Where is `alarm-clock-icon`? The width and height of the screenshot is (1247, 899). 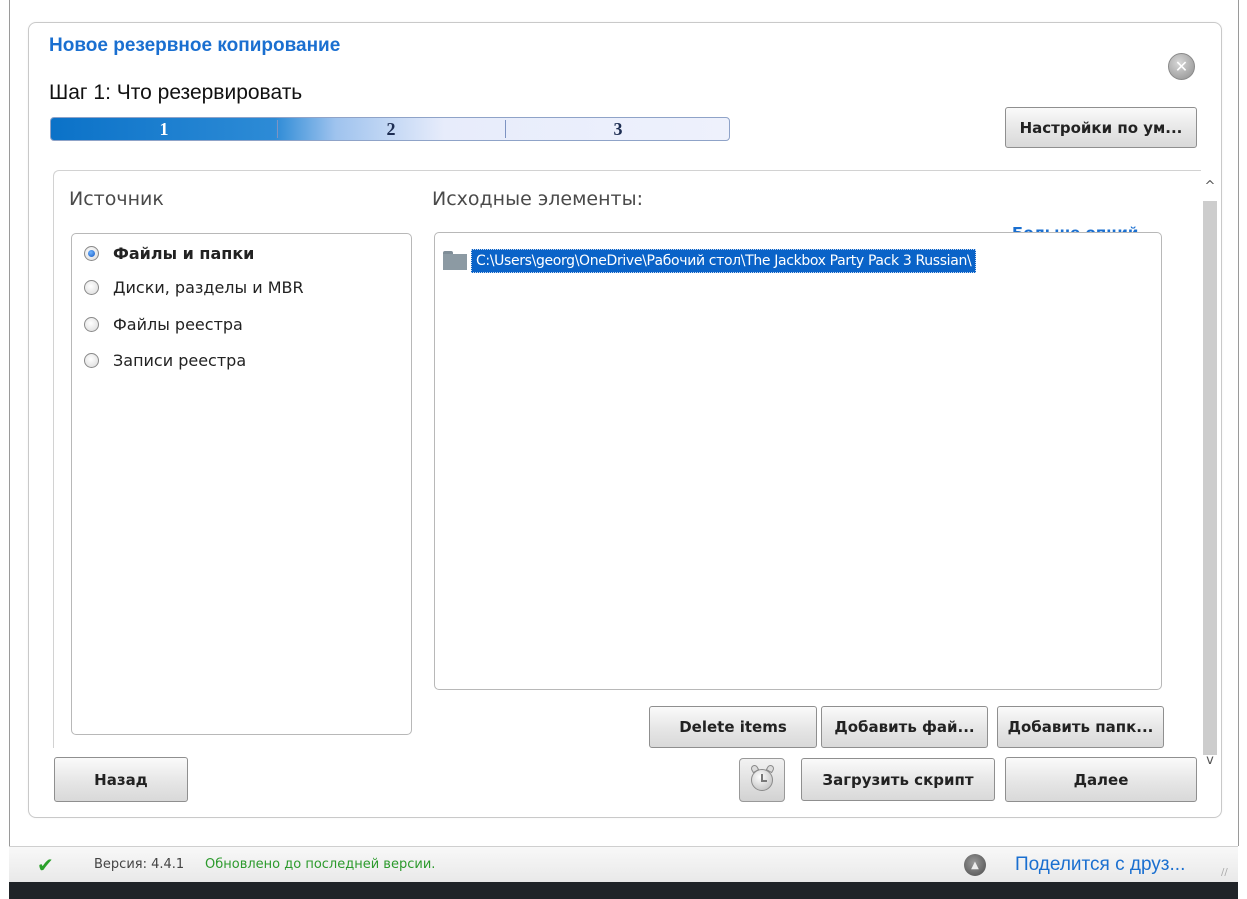
alarm-clock-icon is located at coordinates (762, 780).